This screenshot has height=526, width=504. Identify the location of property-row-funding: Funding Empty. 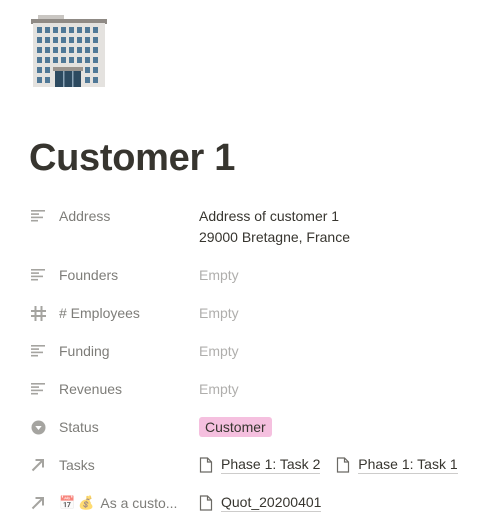
(260, 351).